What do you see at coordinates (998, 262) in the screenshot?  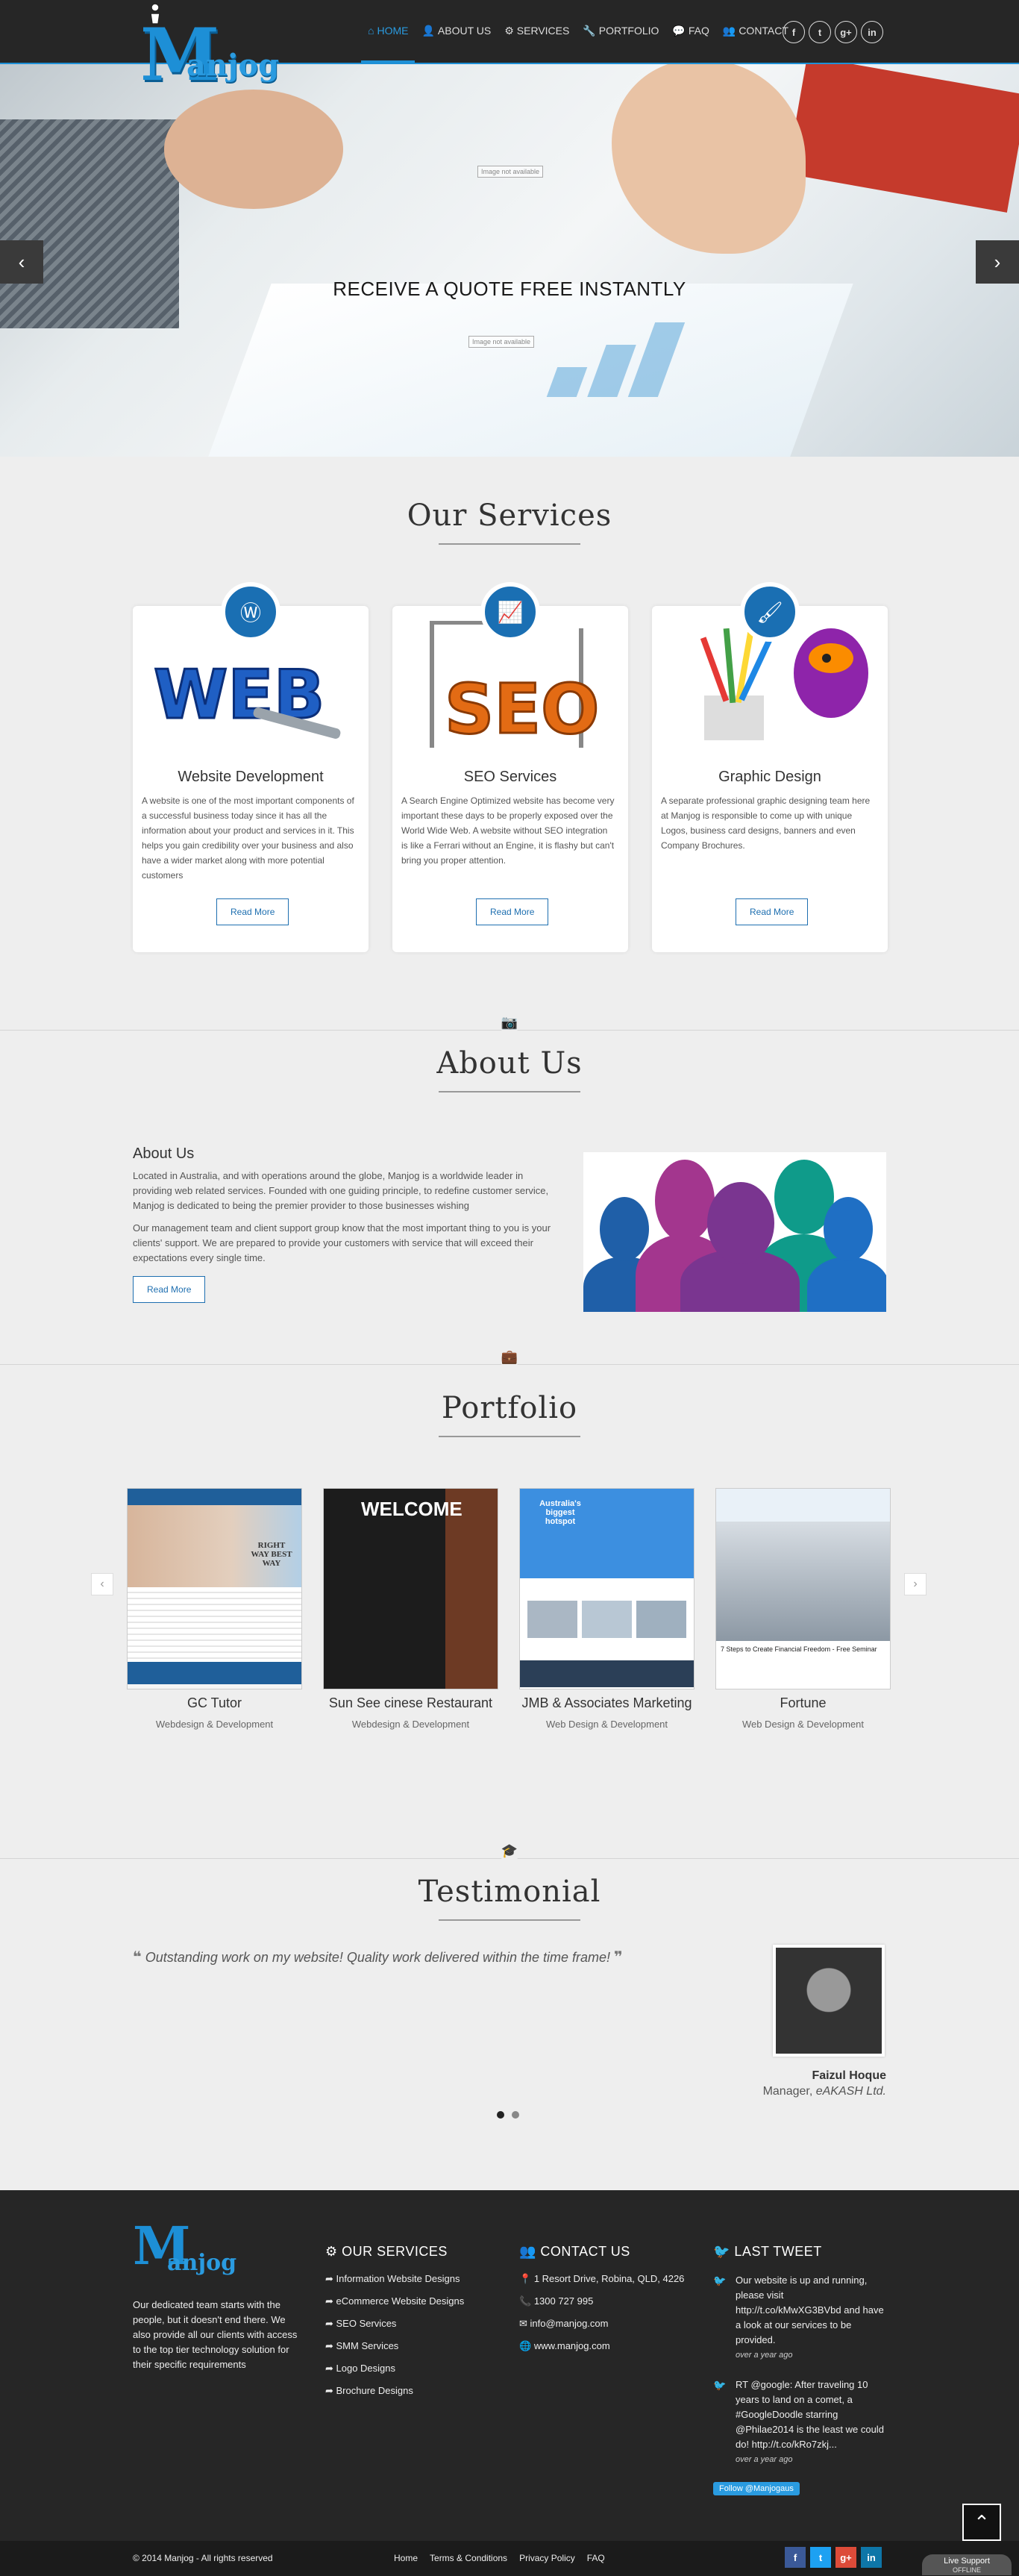 I see `slider-next-button: ›` at bounding box center [998, 262].